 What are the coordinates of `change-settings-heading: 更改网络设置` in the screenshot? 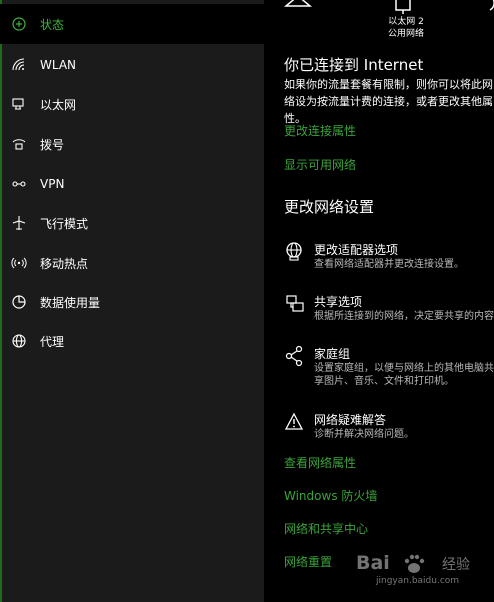 It's located at (329, 207).